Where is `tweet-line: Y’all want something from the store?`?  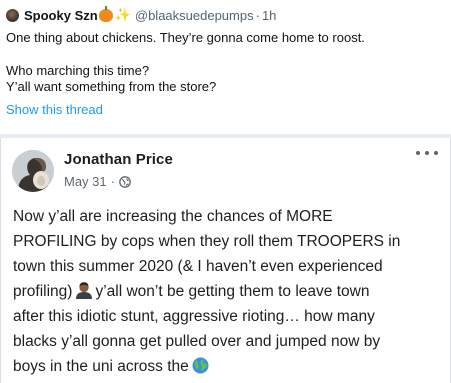
tweet-line: Y’all want something from the store? is located at coordinates (111, 86).